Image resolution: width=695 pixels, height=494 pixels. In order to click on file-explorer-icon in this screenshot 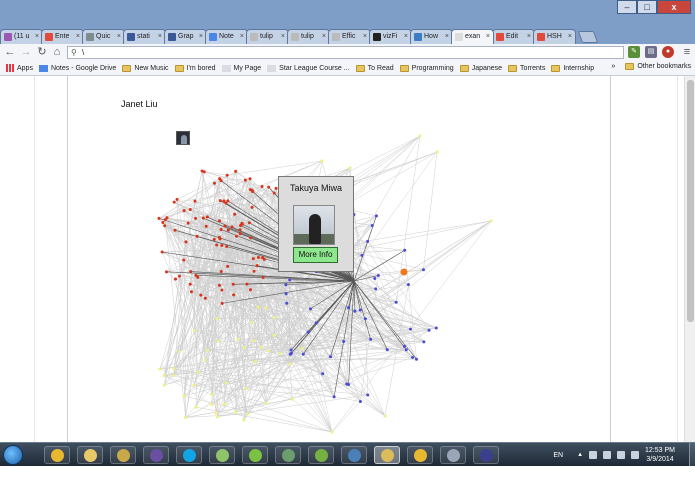, I will do `click(90, 455)`.